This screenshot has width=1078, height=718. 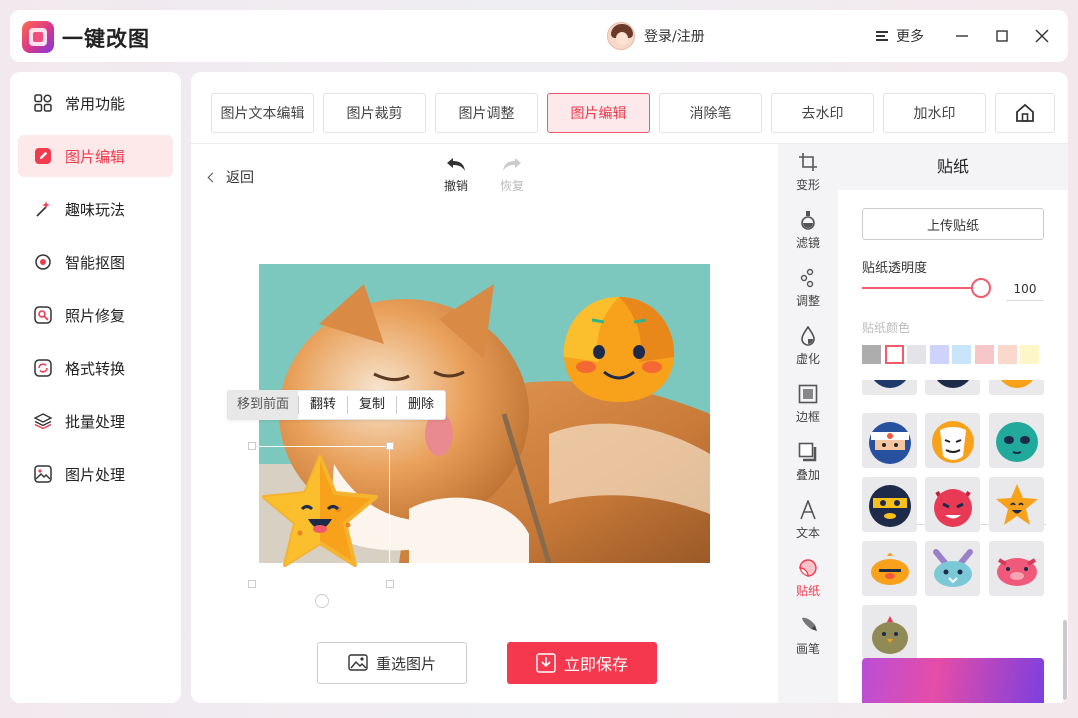 What do you see at coordinates (822, 113) in the screenshot?
I see `tab-remove-watermark: 去水印` at bounding box center [822, 113].